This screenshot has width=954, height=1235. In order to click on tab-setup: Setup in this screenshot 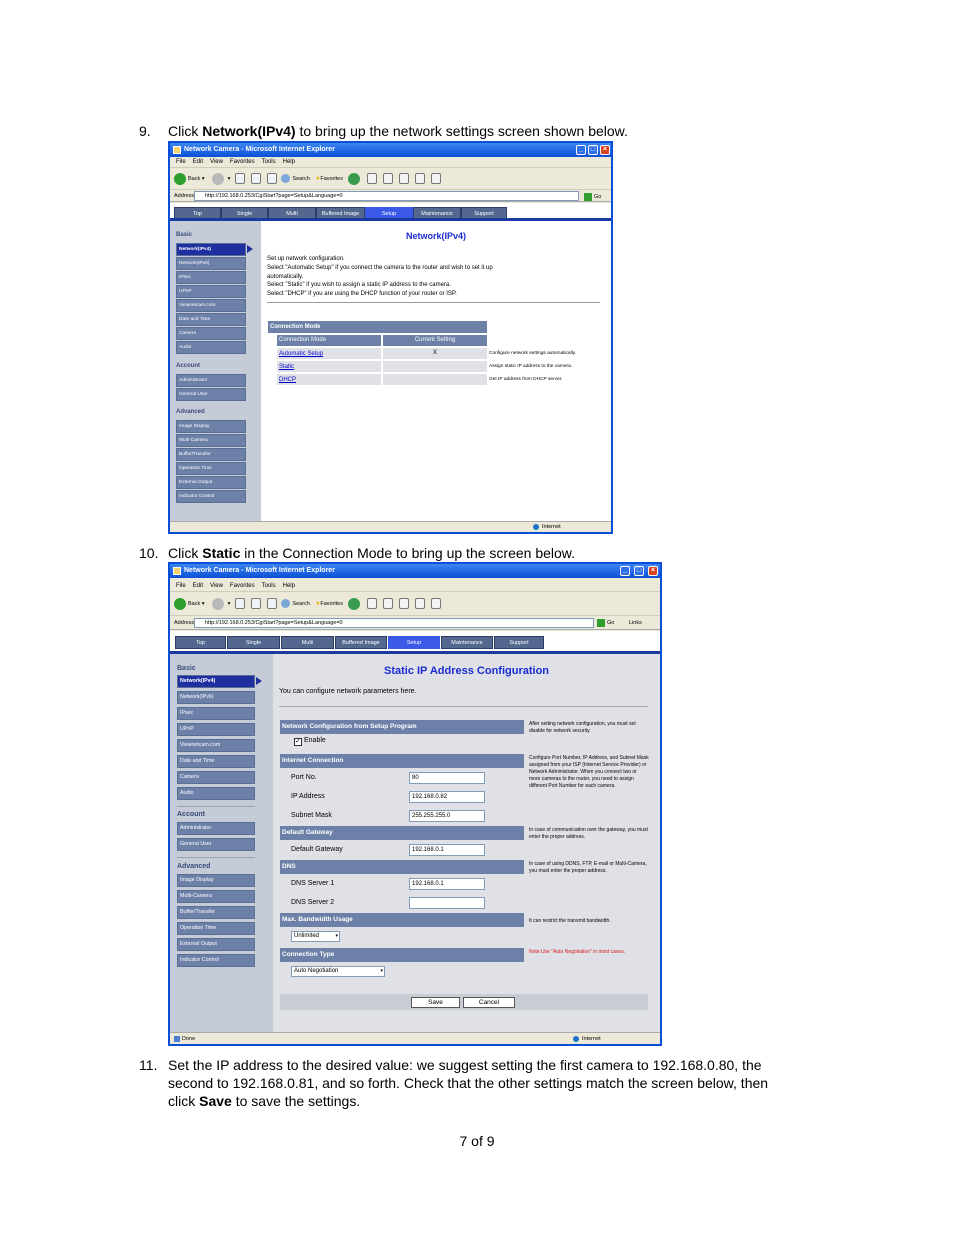, I will do `click(414, 642)`.